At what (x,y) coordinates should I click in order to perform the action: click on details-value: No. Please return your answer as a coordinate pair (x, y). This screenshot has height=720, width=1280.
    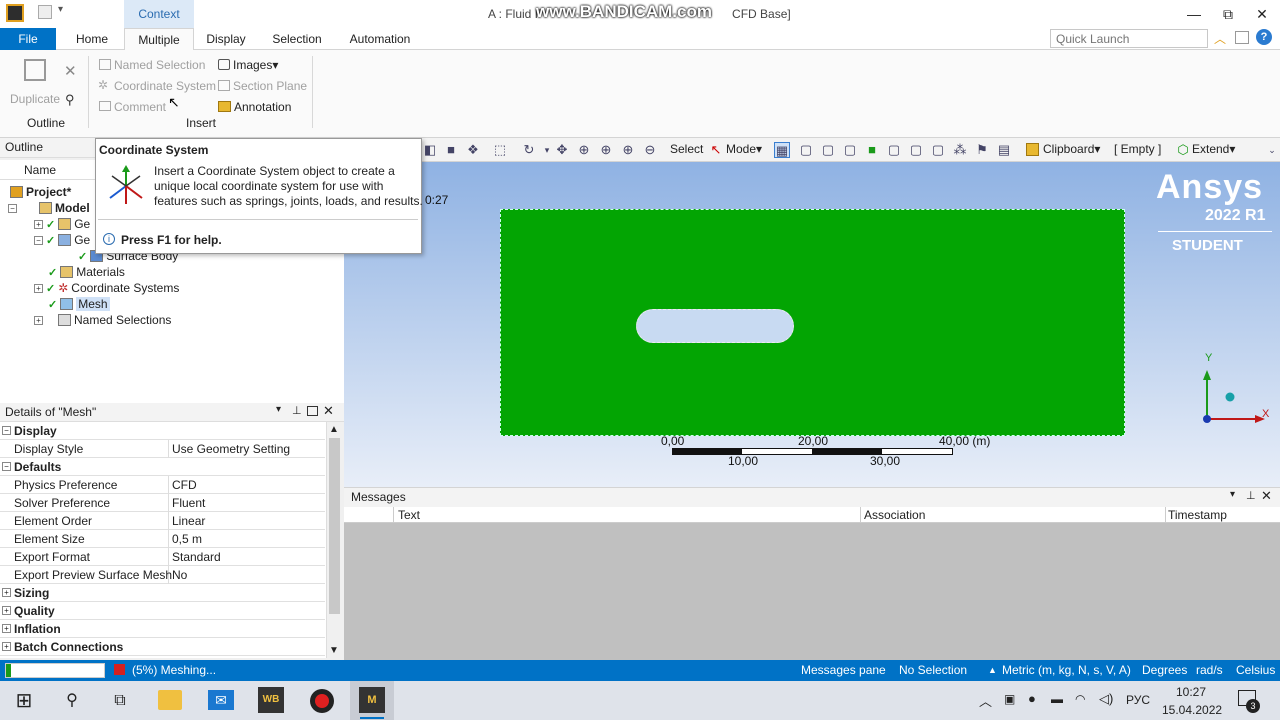
    Looking at the image, I should click on (179, 575).